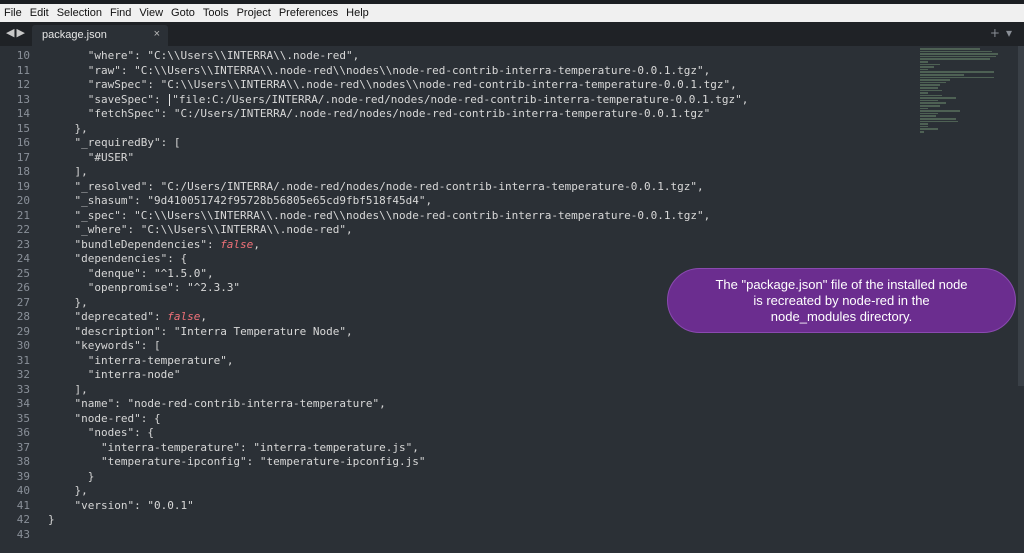  I want to click on string-token: "C:\\Users\\INTERRA\\.node-red", so click(250, 55).